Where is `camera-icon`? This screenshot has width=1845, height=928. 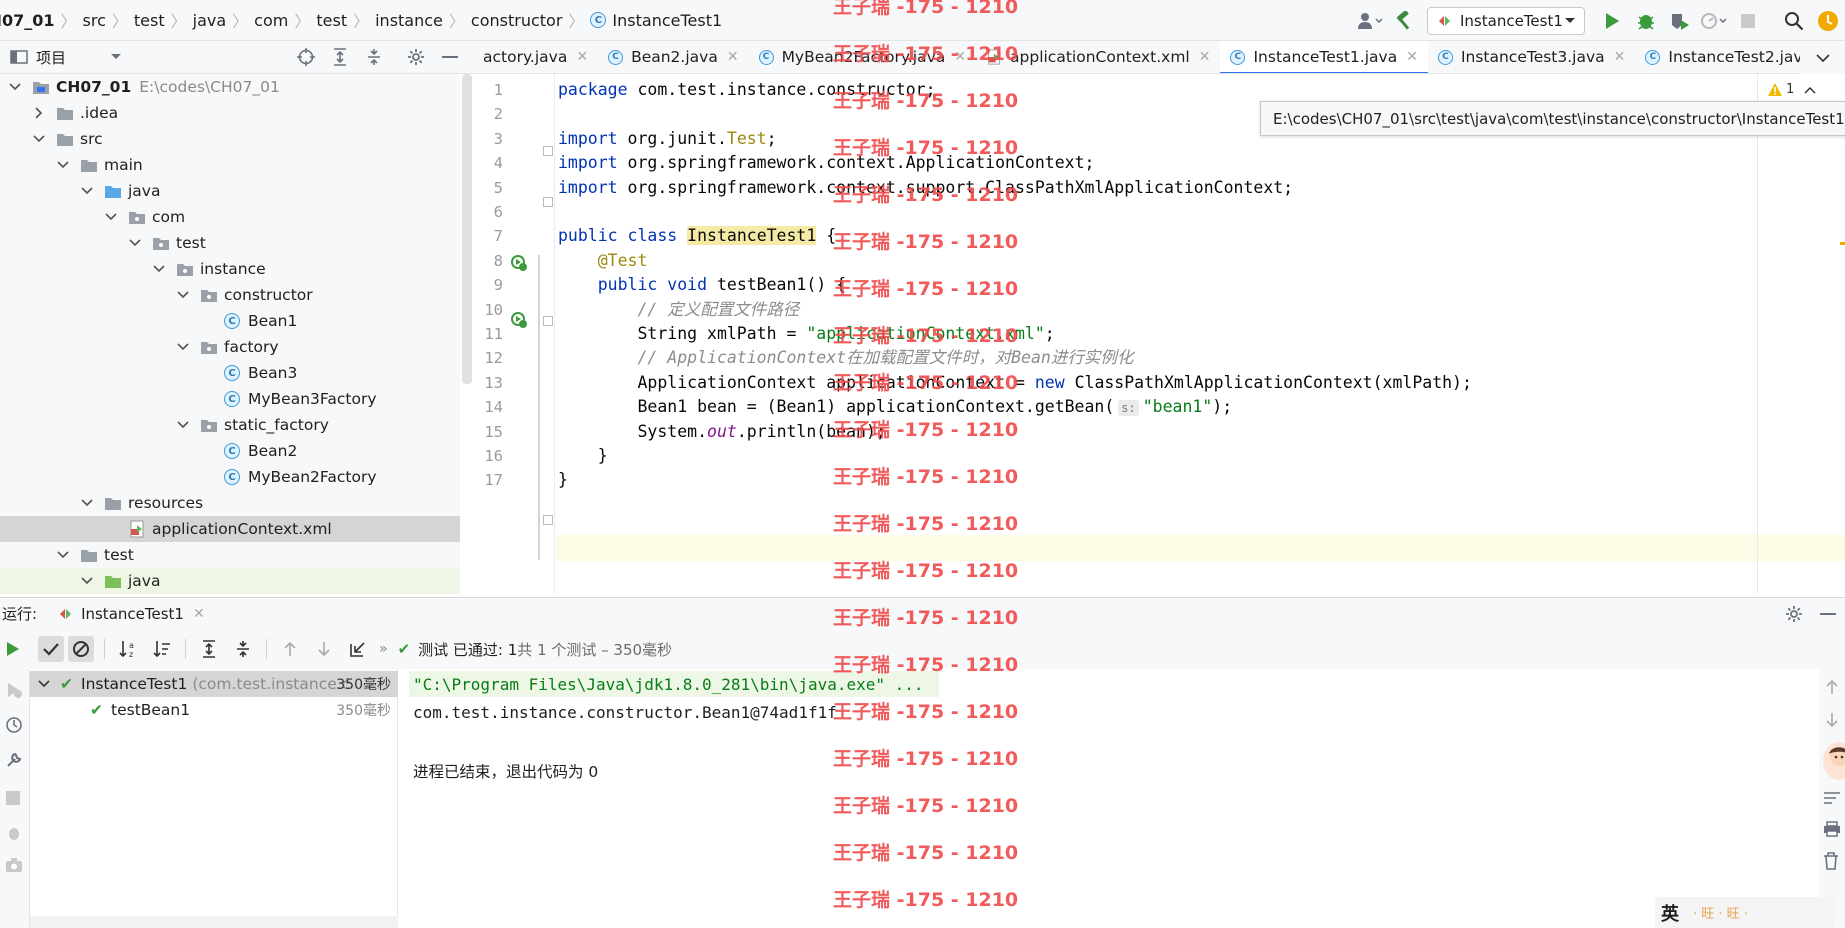 camera-icon is located at coordinates (14, 865).